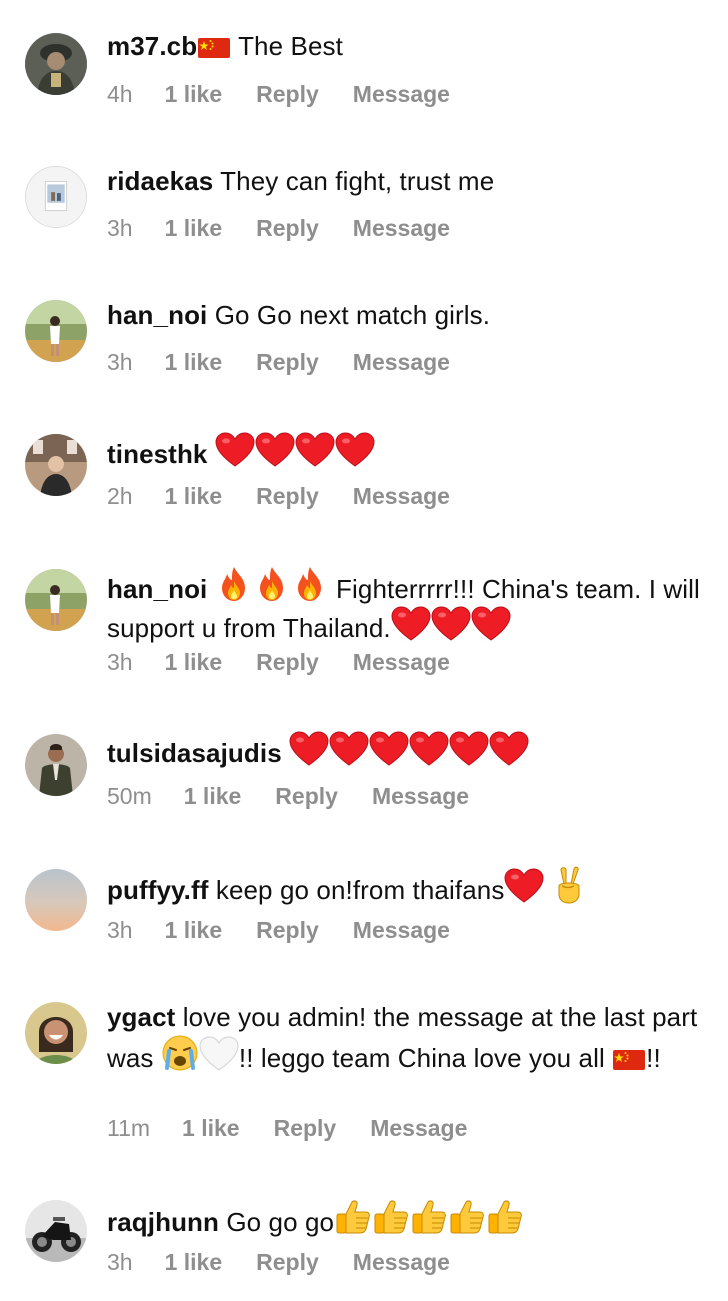 The image size is (728, 1301). I want to click on comment-body-text: The Best, so click(287, 46).